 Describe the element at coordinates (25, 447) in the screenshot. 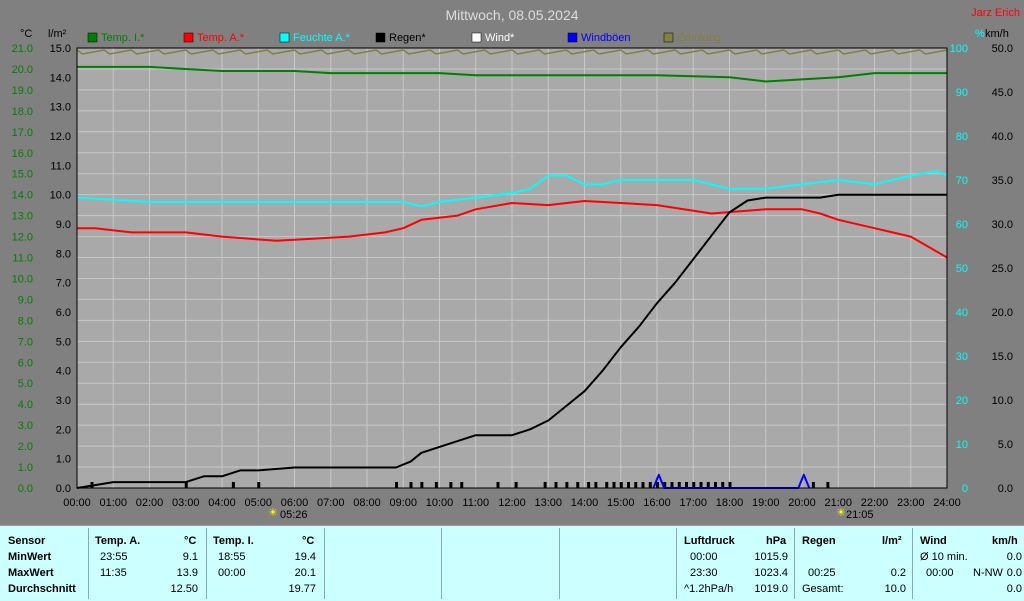

I see `temp-tick-label: 2.0` at that location.